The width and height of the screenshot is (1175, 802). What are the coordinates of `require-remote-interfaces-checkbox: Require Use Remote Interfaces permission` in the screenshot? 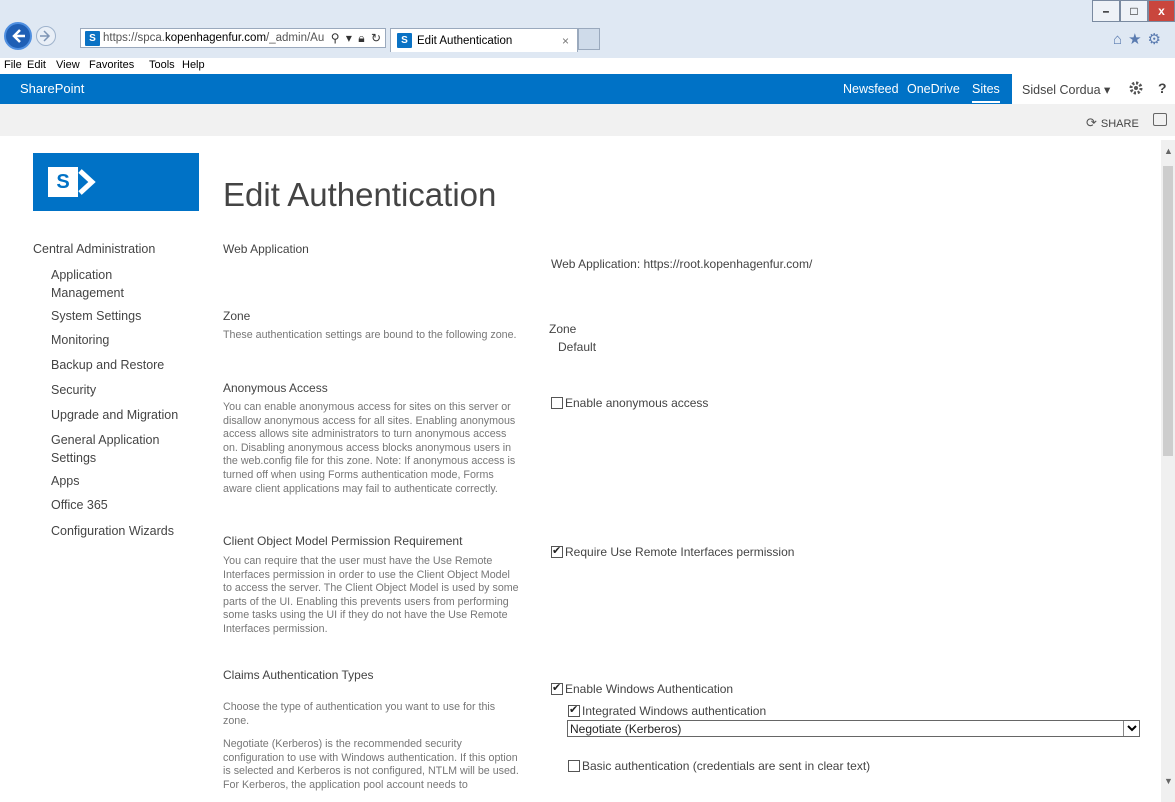 It's located at (673, 551).